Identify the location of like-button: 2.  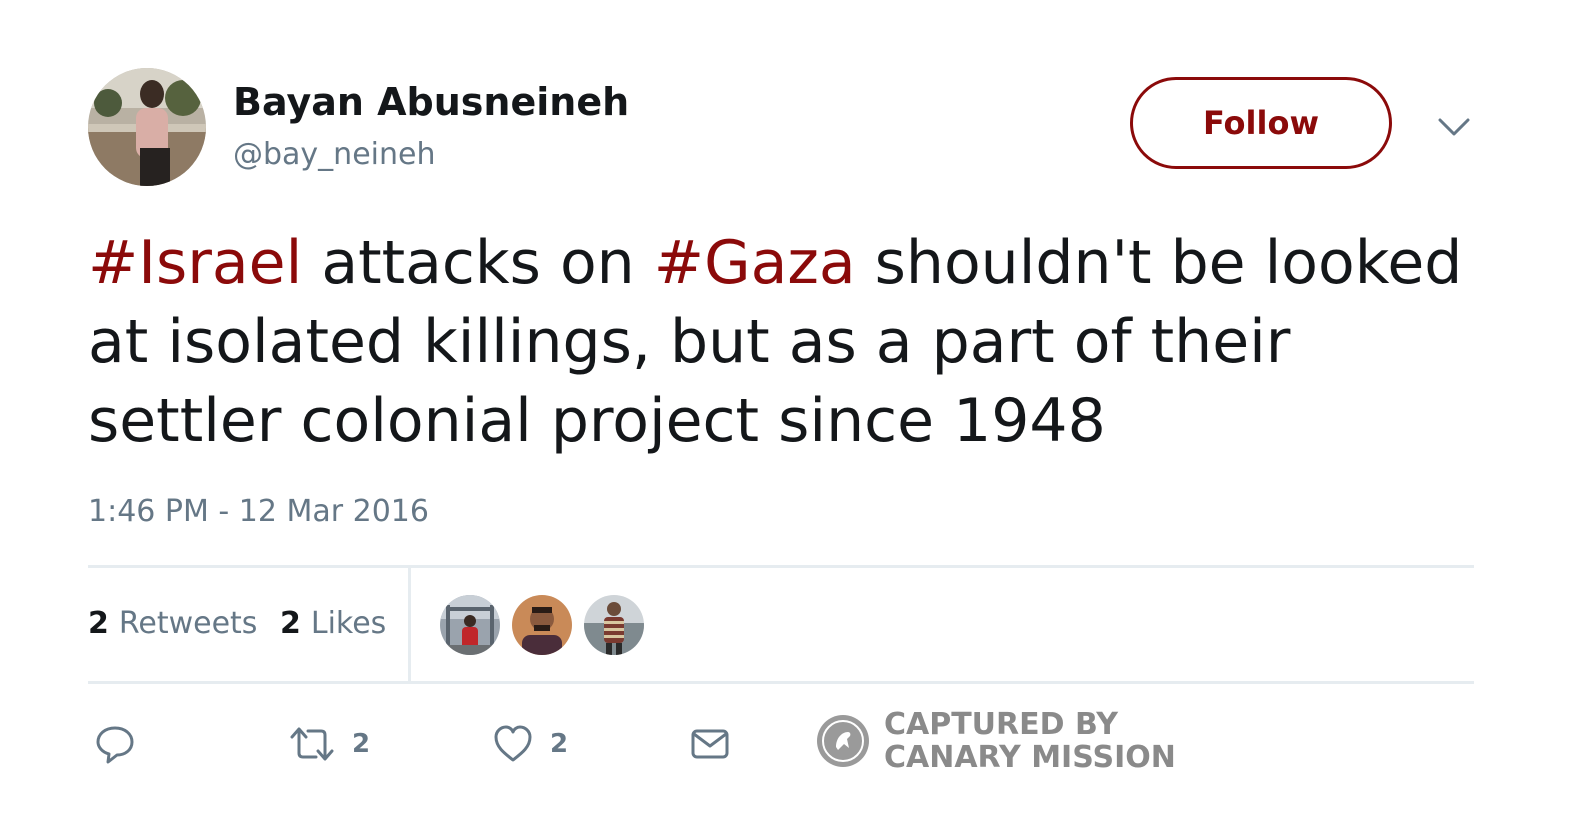
(530, 744).